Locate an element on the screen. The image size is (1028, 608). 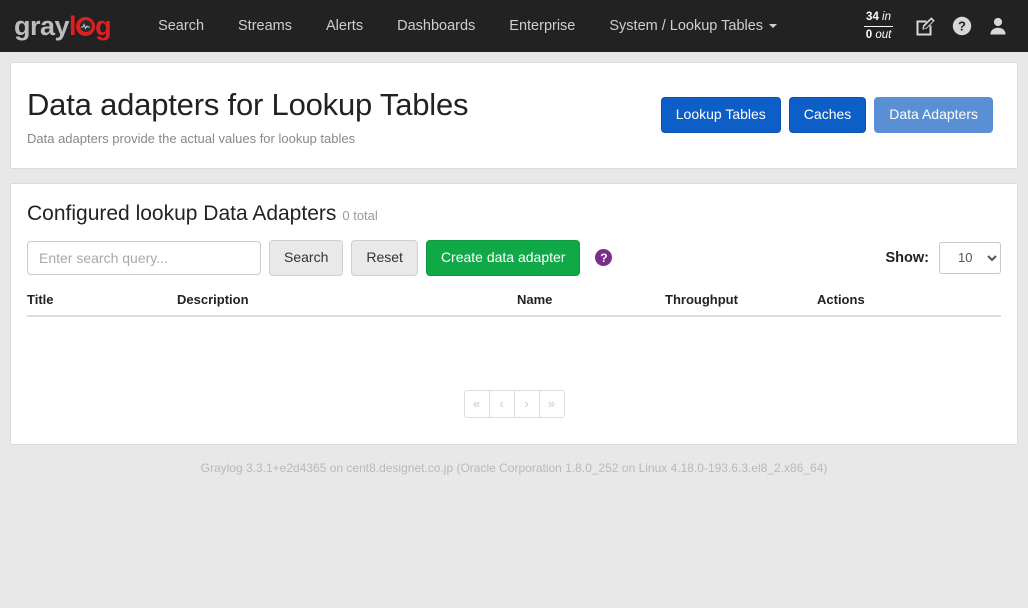
pagination: « ‹ › » is located at coordinates (514, 403).